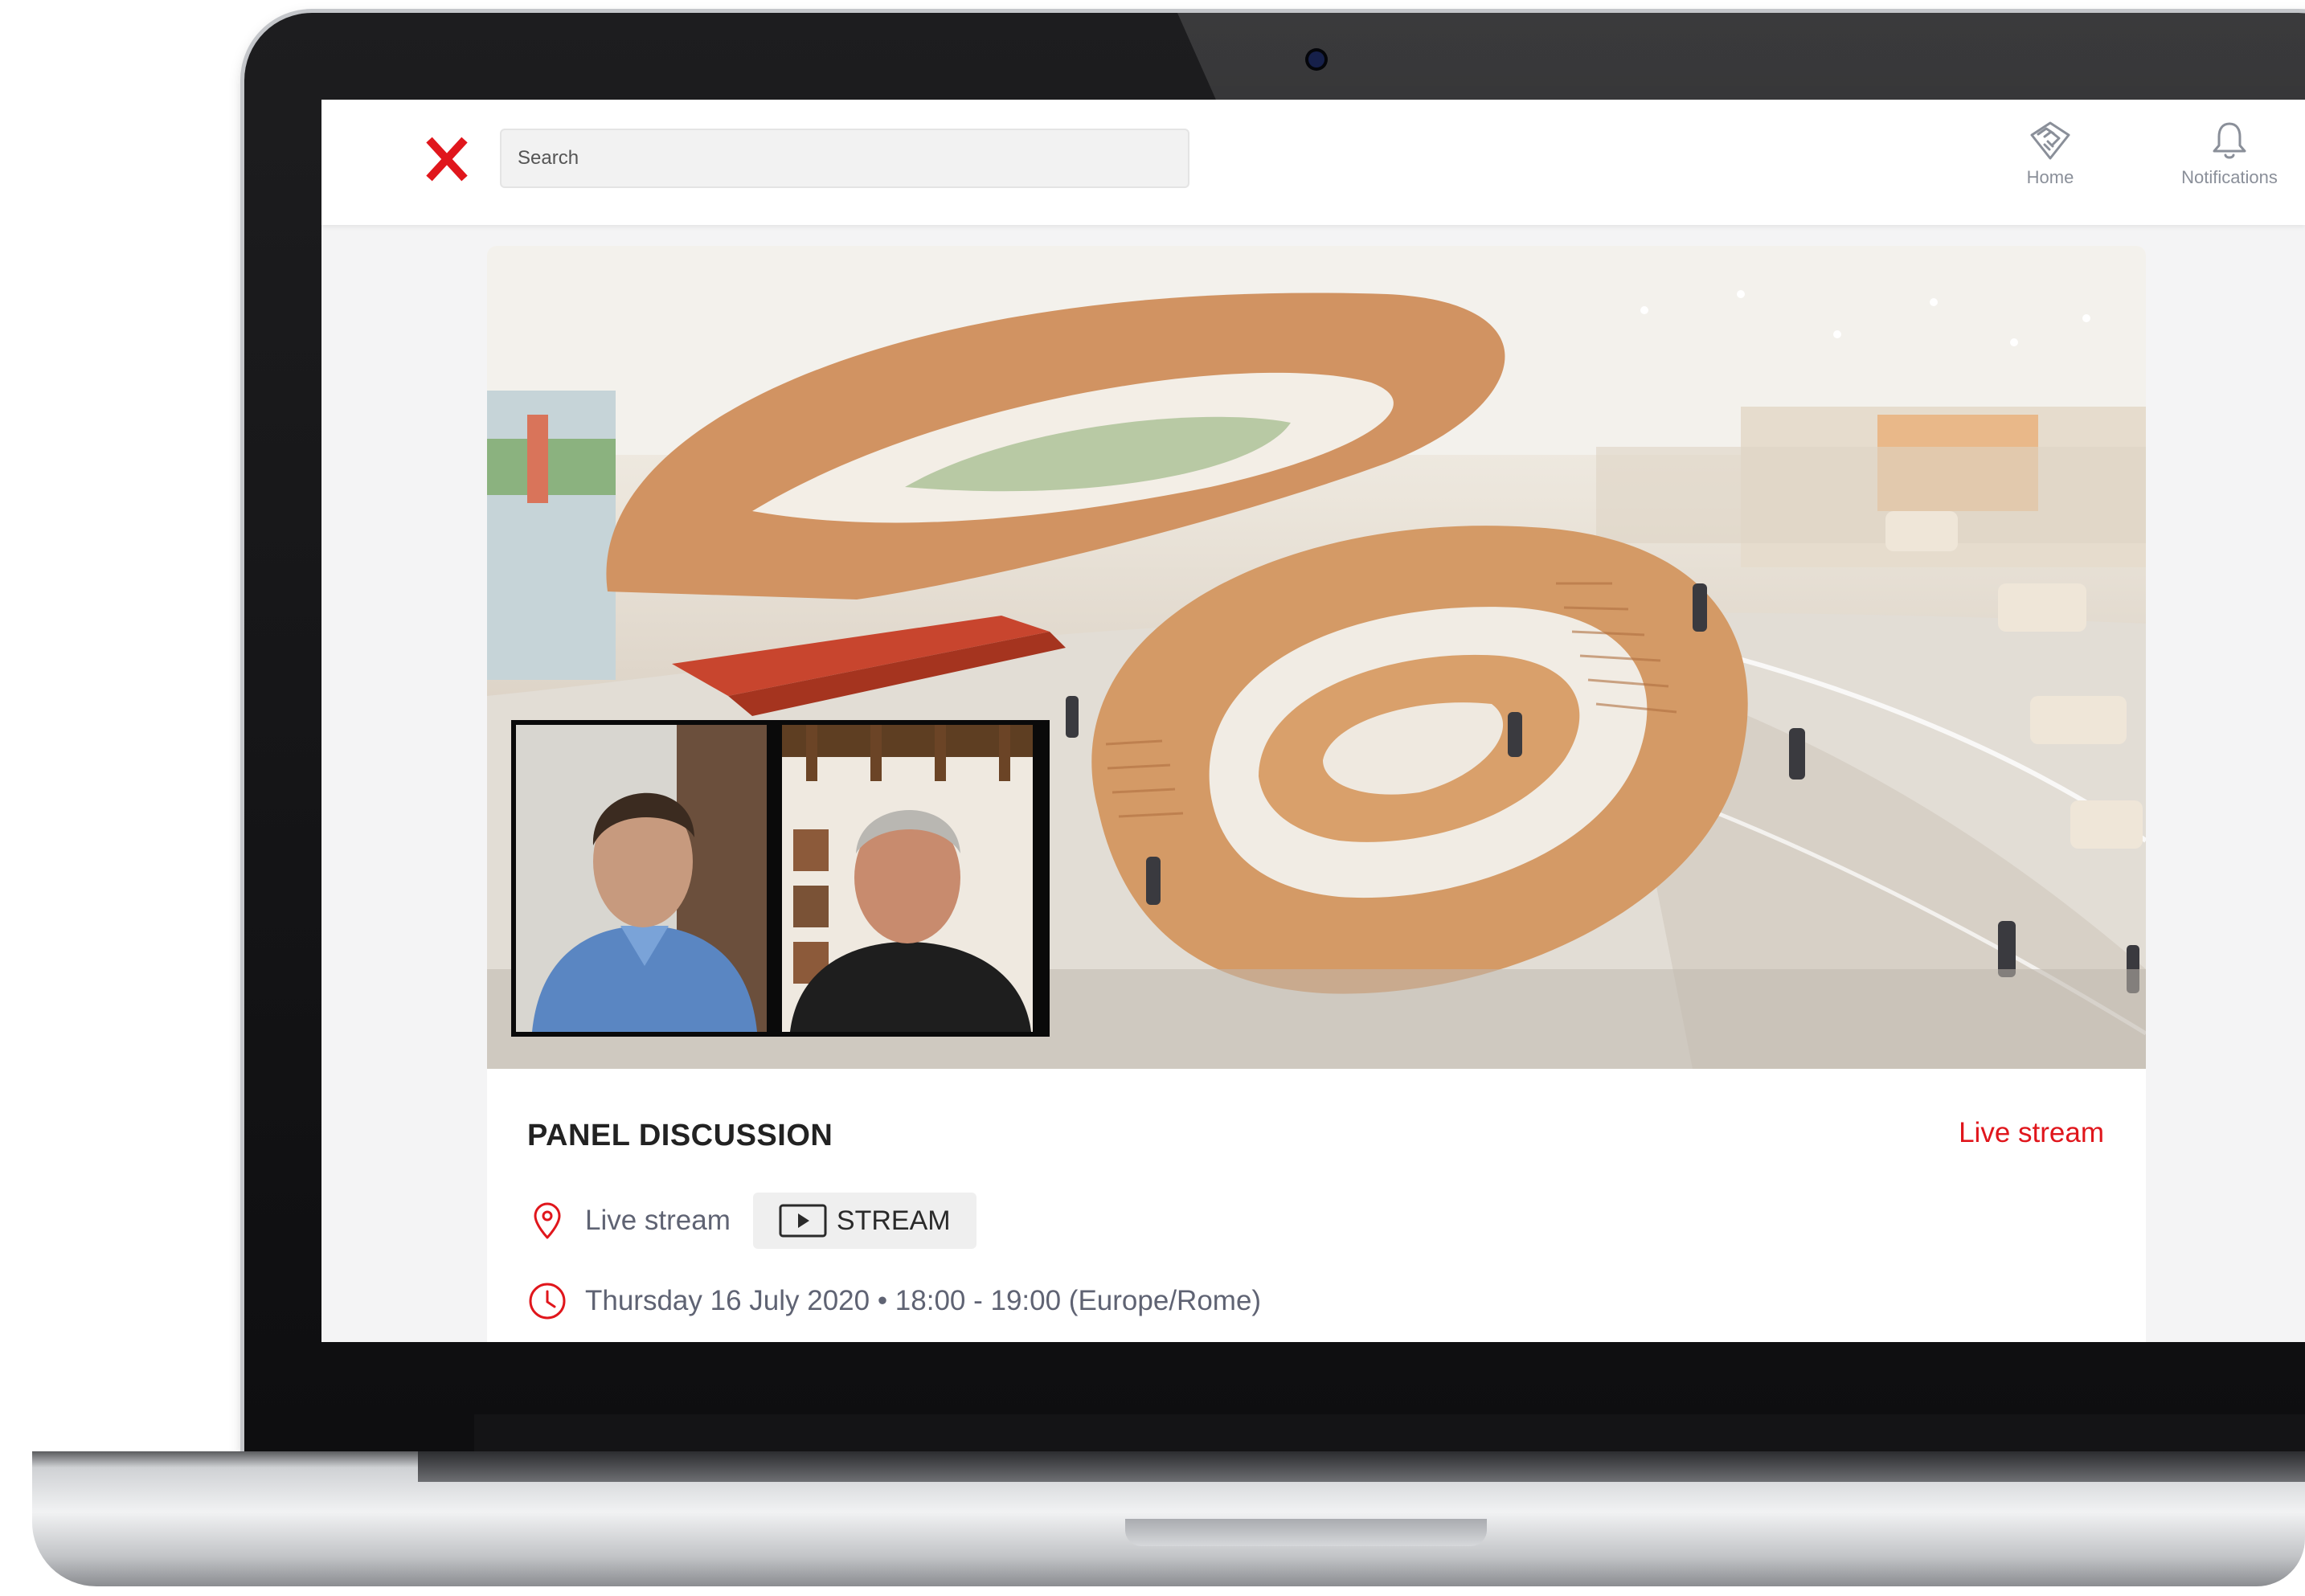 This screenshot has height=1596, width=2305. I want to click on keyboard-edge, so click(1361, 1466).